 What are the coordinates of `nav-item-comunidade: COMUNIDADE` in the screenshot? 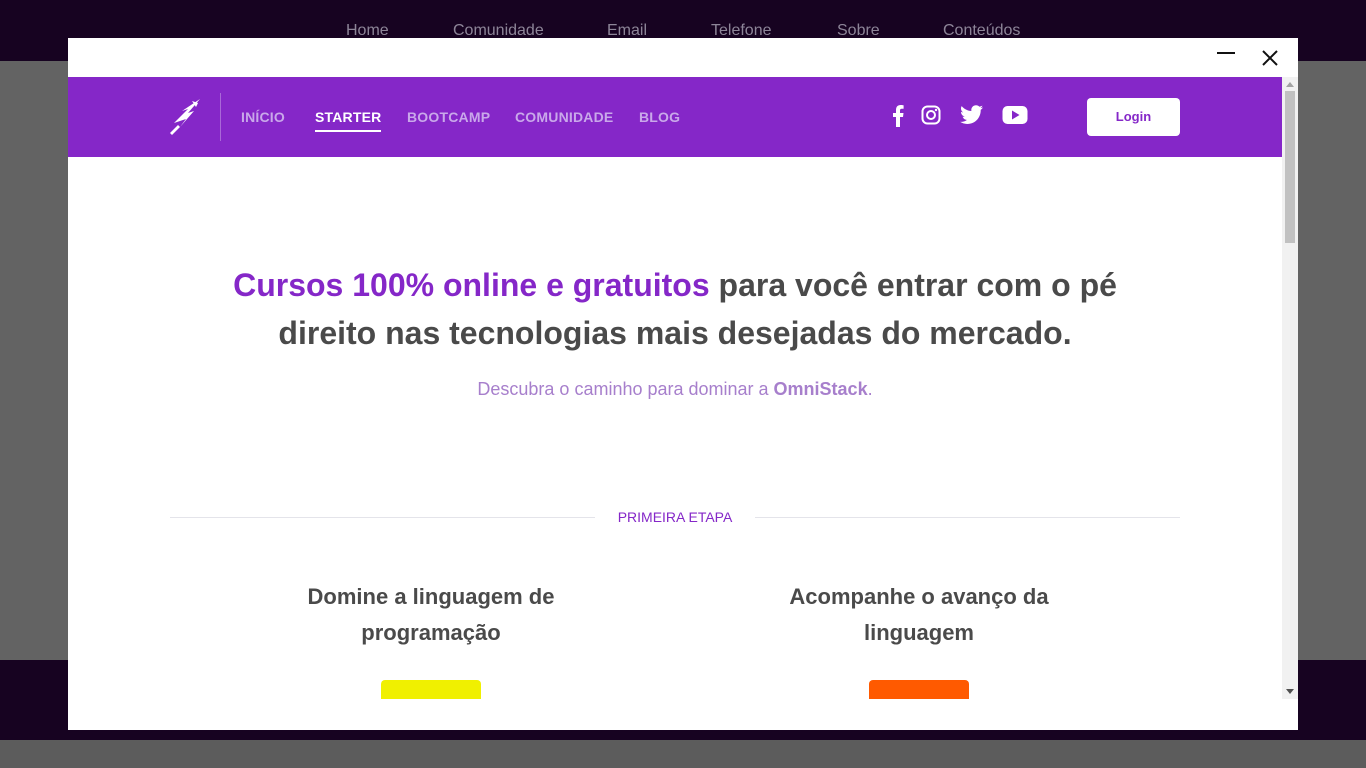 It's located at (564, 117).